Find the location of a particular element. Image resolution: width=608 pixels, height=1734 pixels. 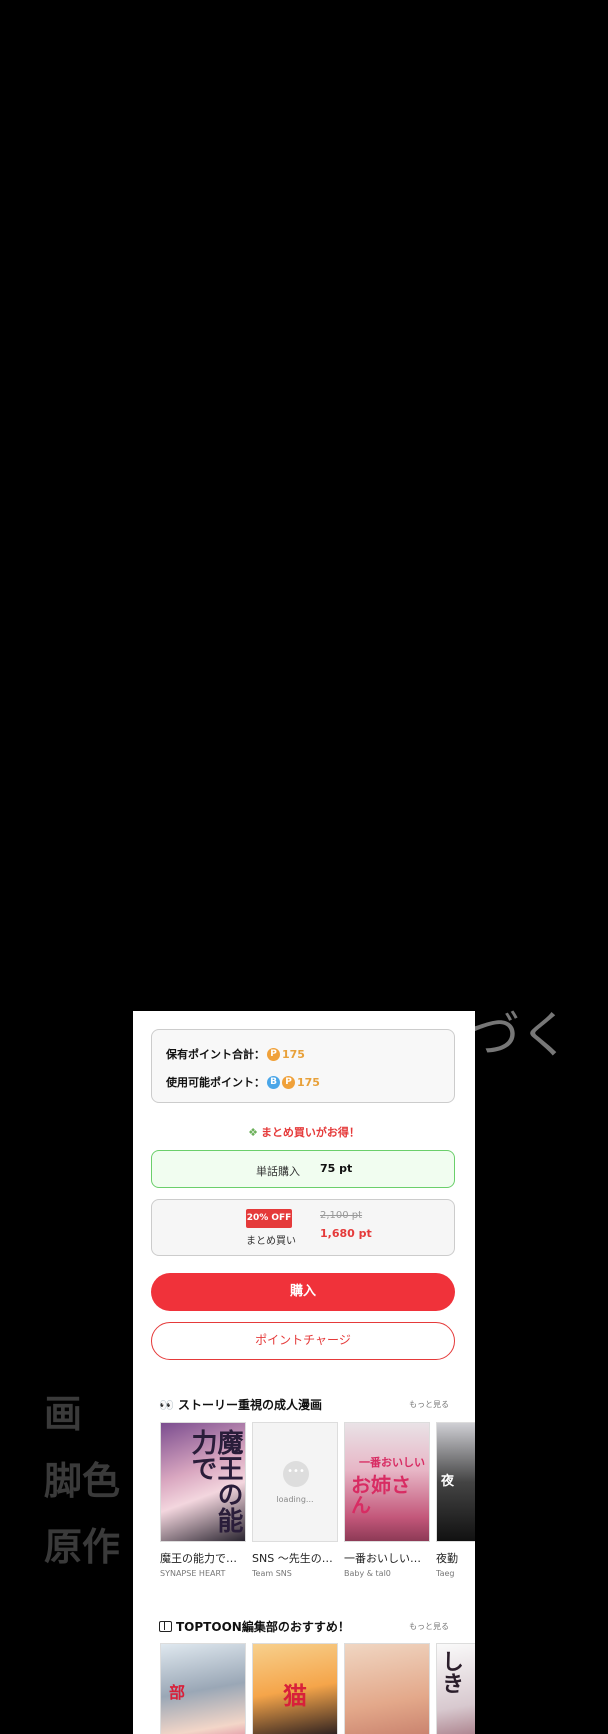

story-manga-section-title: 👀 ストーリー重視の成人漫画 is located at coordinates (240, 1404).